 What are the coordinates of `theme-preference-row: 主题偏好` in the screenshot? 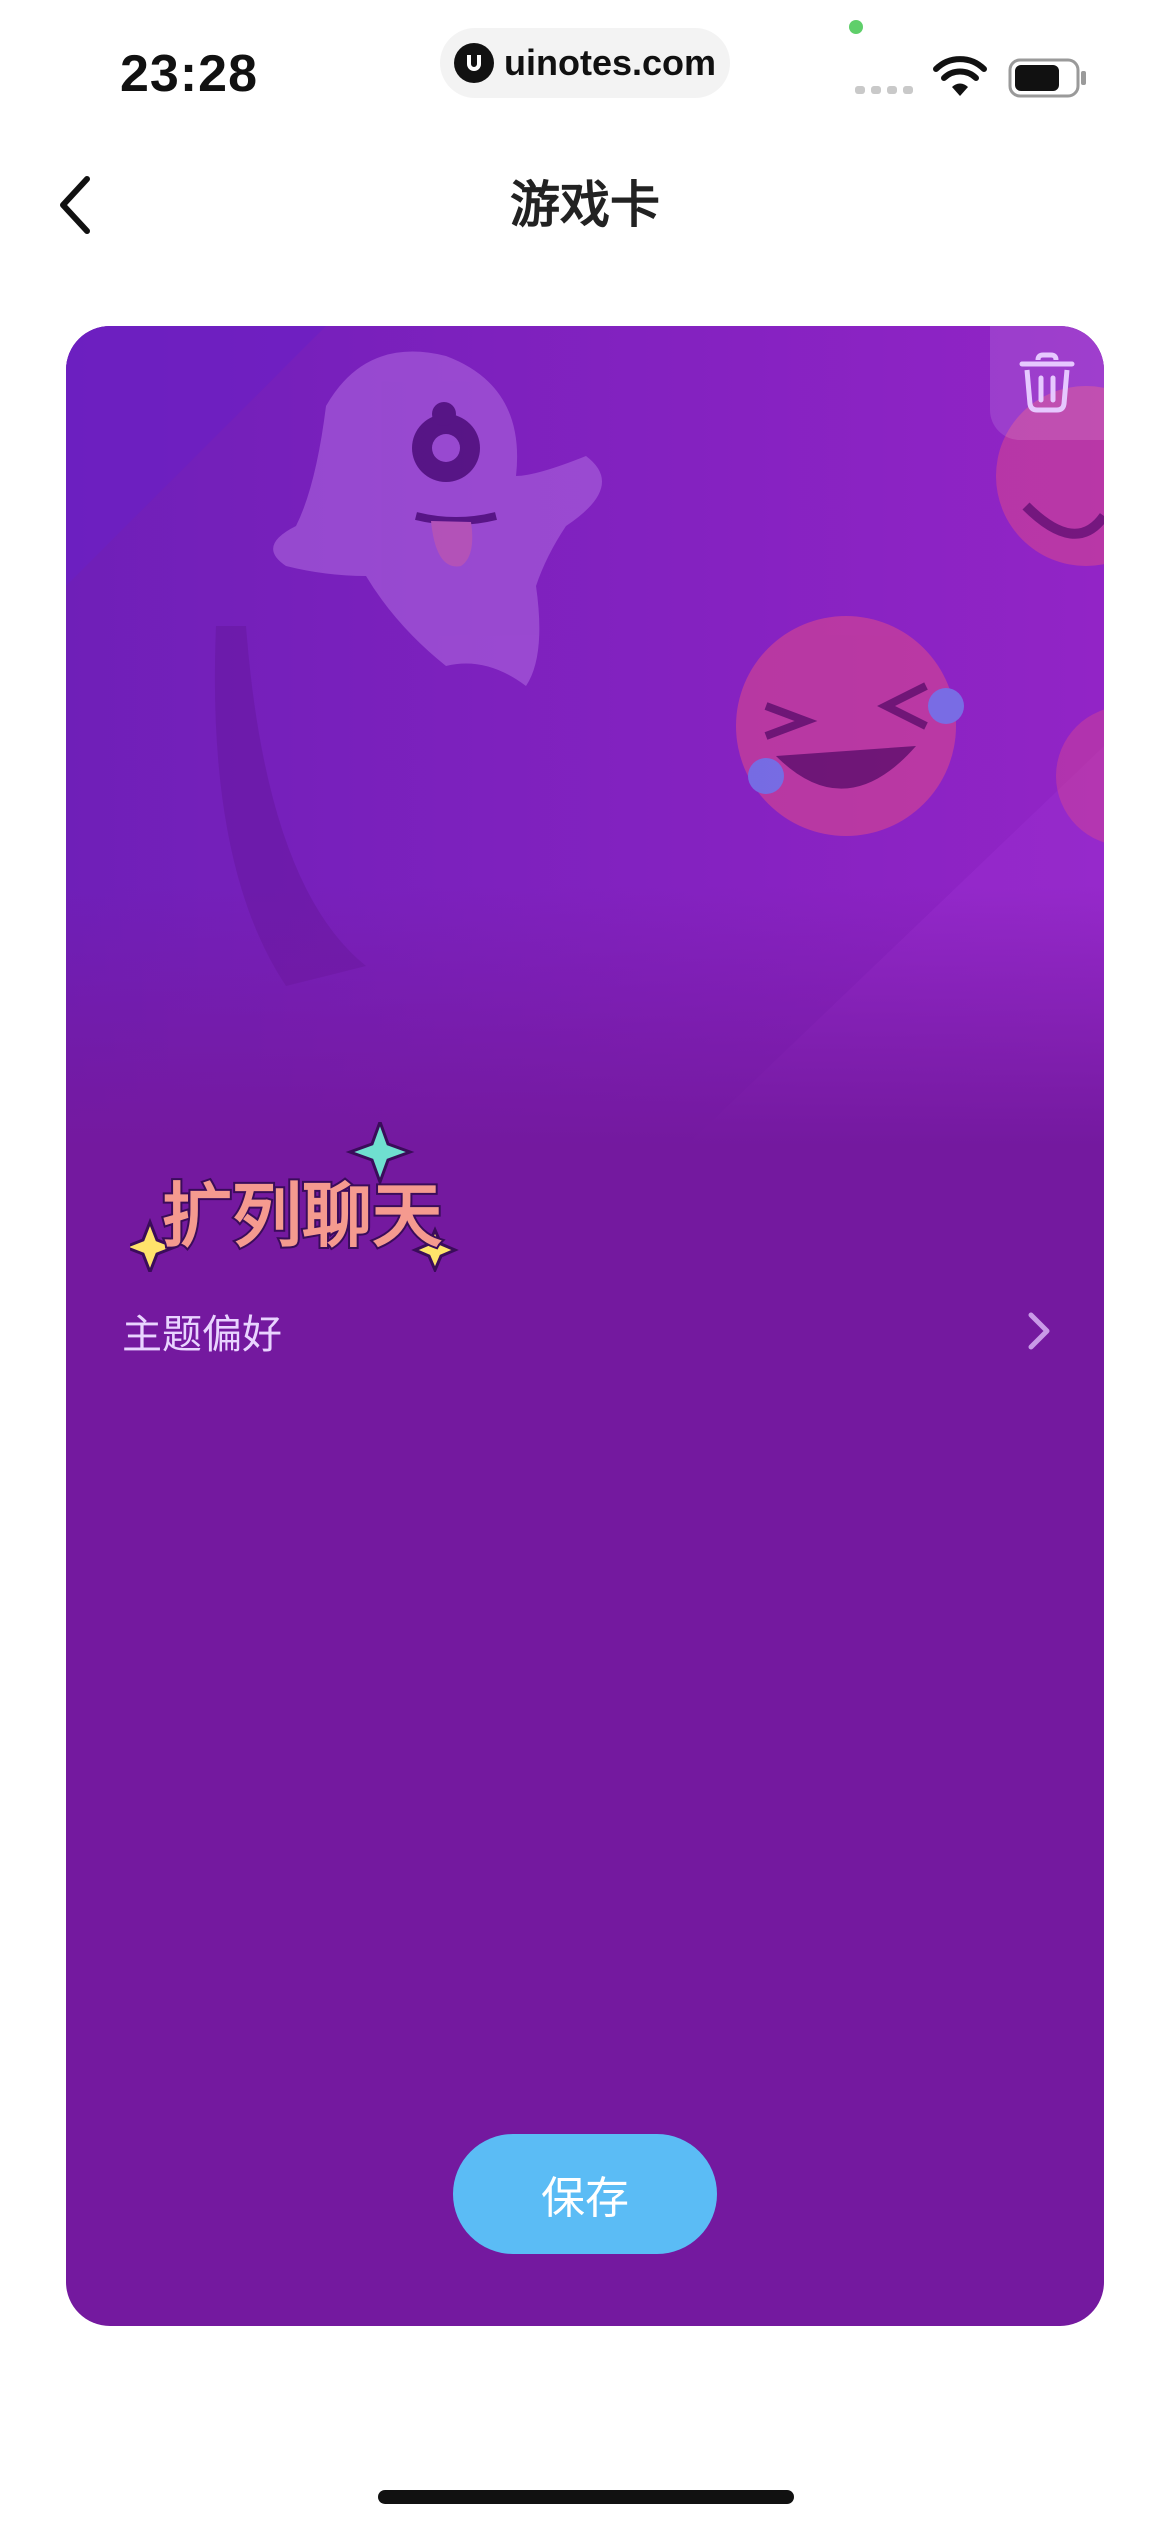 It's located at (593, 1331).